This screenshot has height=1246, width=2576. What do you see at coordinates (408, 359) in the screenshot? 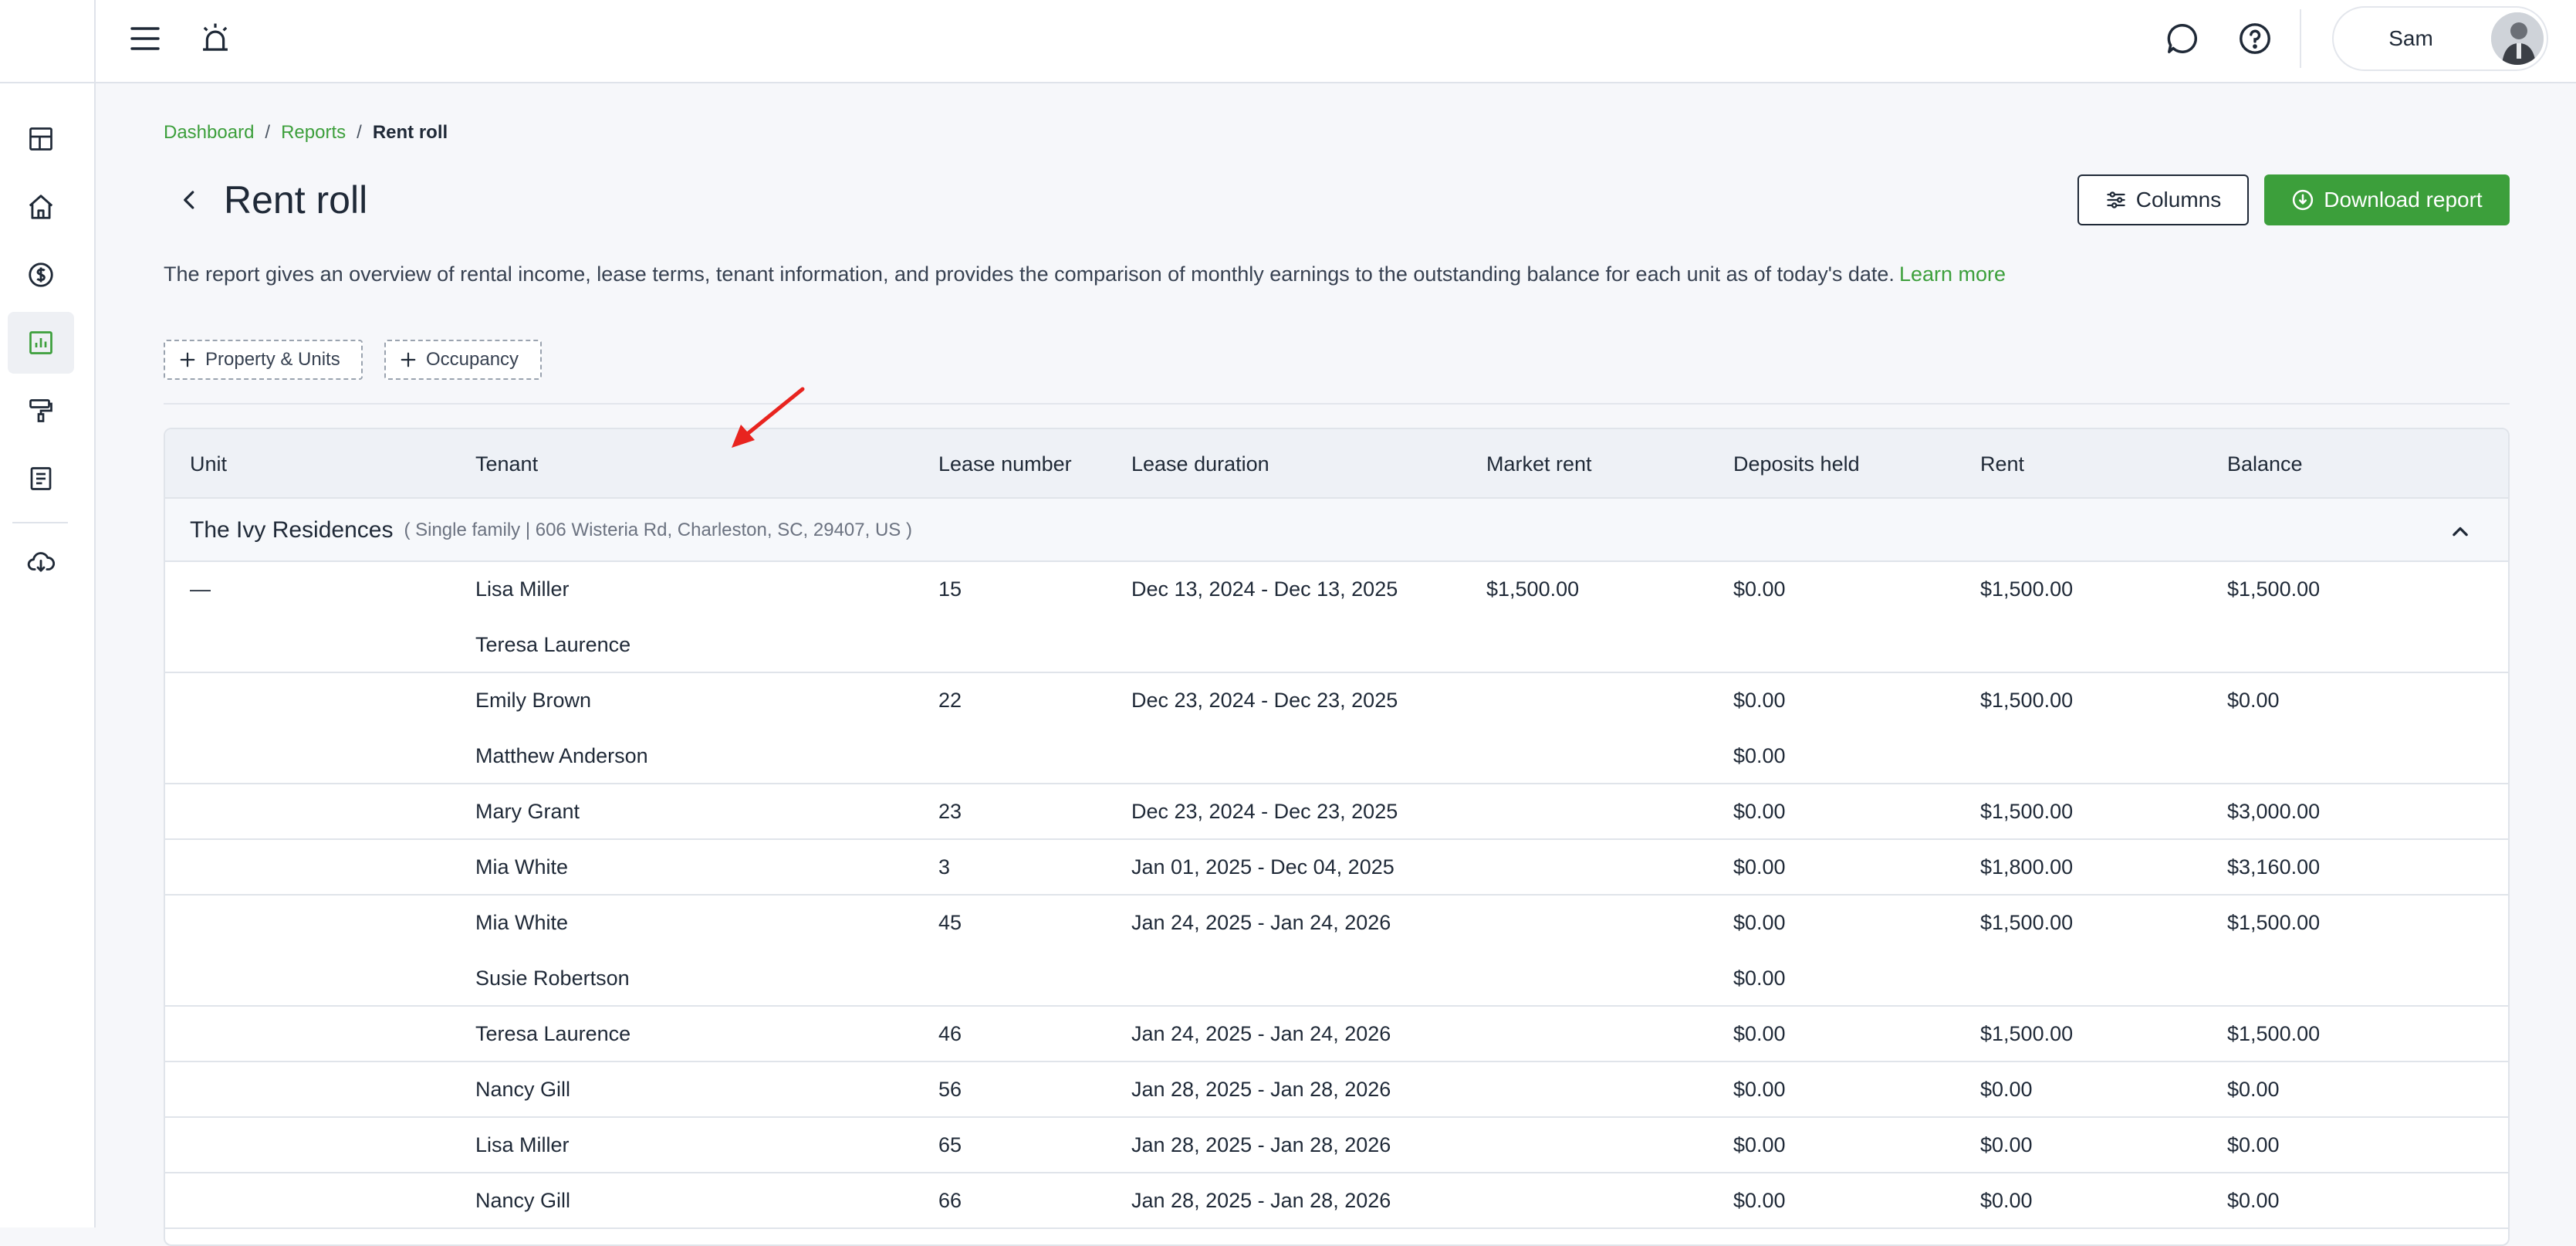
I see `plus-icon` at bounding box center [408, 359].